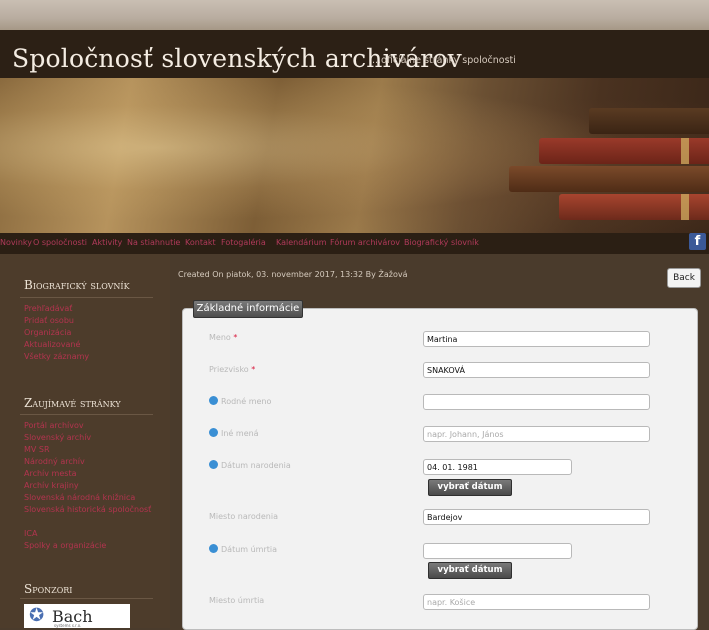  What do you see at coordinates (240, 433) in the screenshot?
I see `label-text: Iné mená` at bounding box center [240, 433].